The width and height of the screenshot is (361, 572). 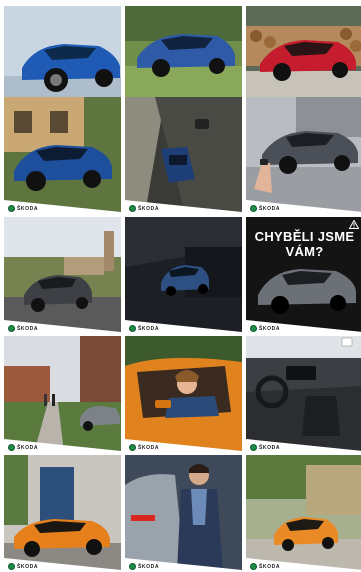 What do you see at coordinates (62, 394) in the screenshot?
I see `post-tile-street-walkers: ŠKODA` at bounding box center [62, 394].